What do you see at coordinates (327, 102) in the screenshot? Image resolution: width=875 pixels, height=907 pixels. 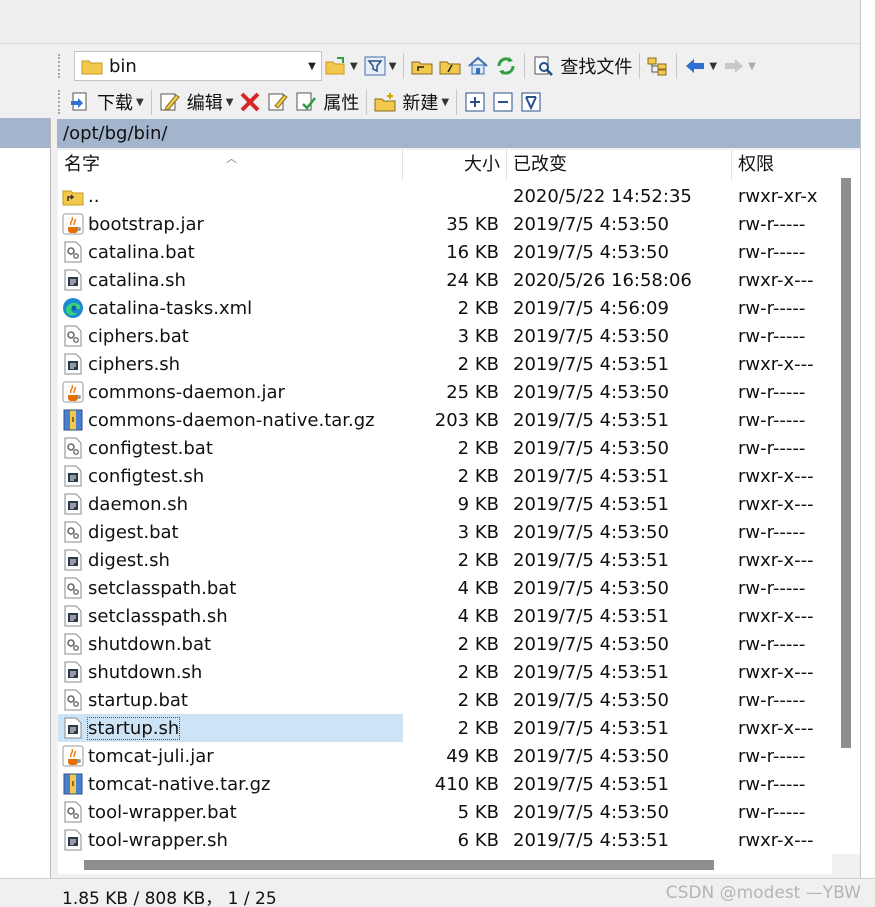 I see `properties-button: 属性` at bounding box center [327, 102].